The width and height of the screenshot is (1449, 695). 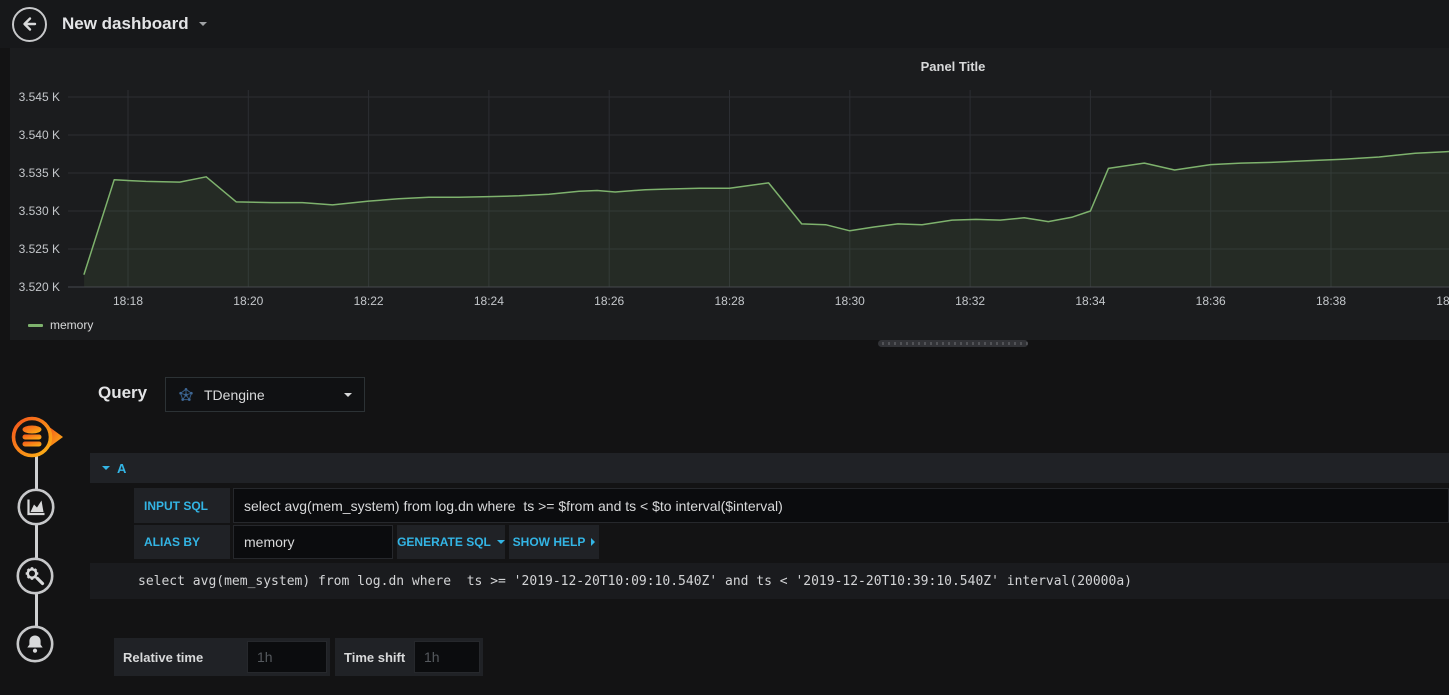 I want to click on time-shift-label: Time shift, so click(x=375, y=657).